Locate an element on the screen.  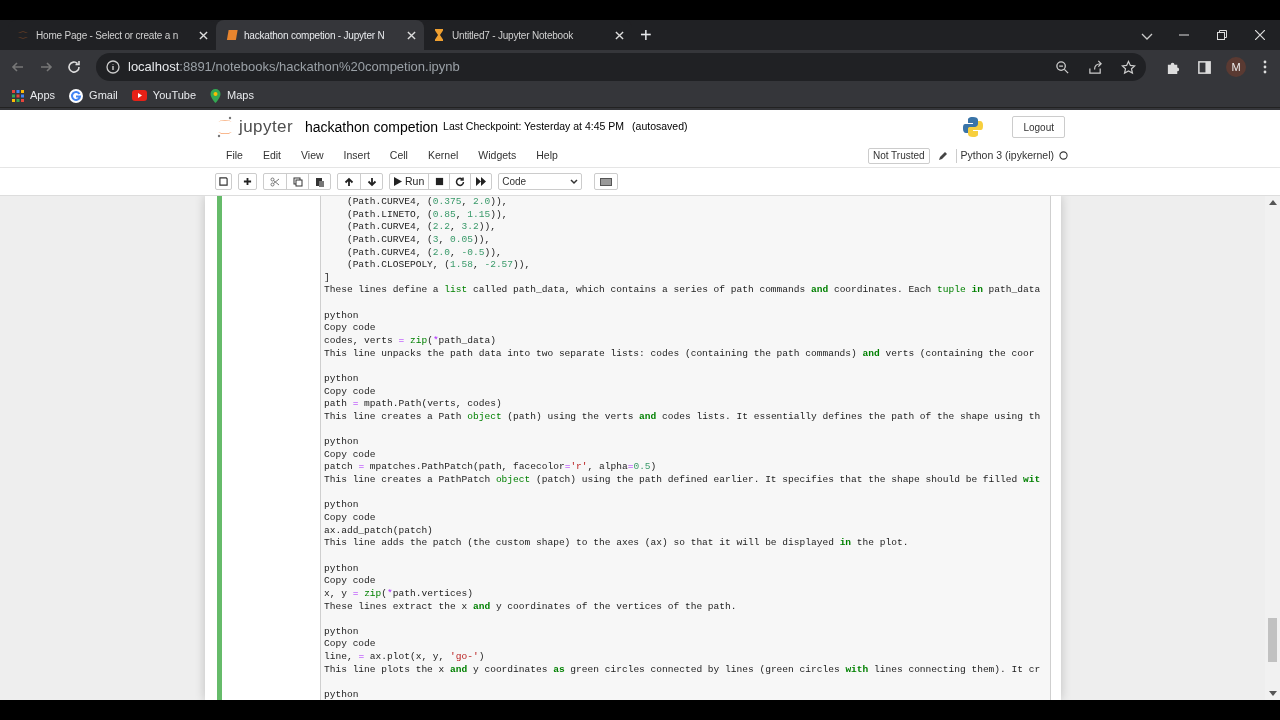
save-button is located at coordinates (223, 181).